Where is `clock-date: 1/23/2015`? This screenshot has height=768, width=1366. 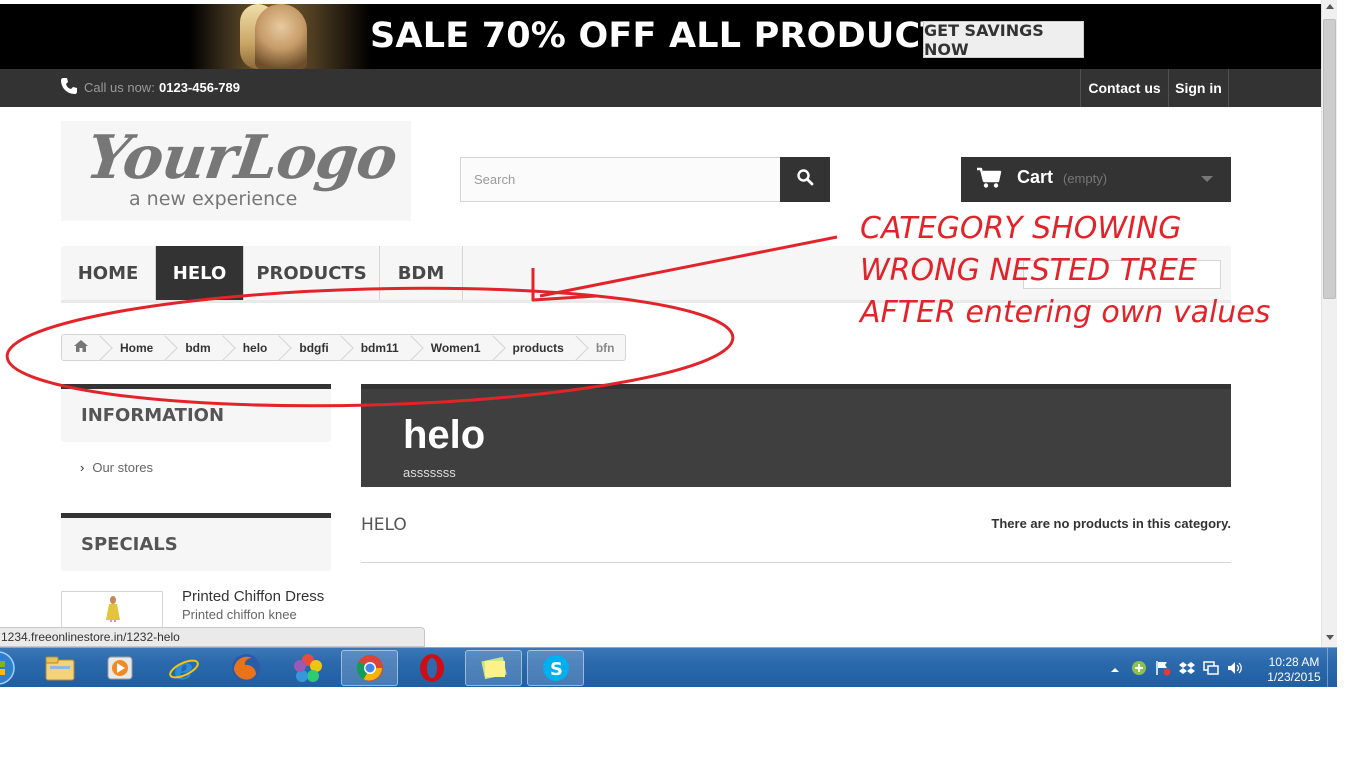
clock-date: 1/23/2015 is located at coordinates (1294, 677).